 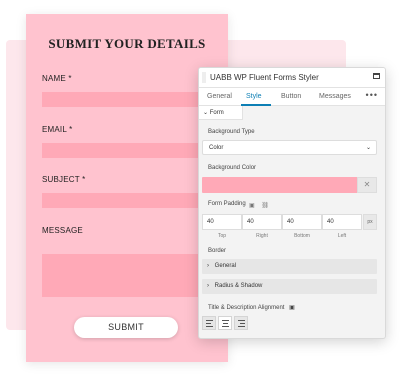 What do you see at coordinates (219, 96) in the screenshot?
I see `tab-general: General` at bounding box center [219, 96].